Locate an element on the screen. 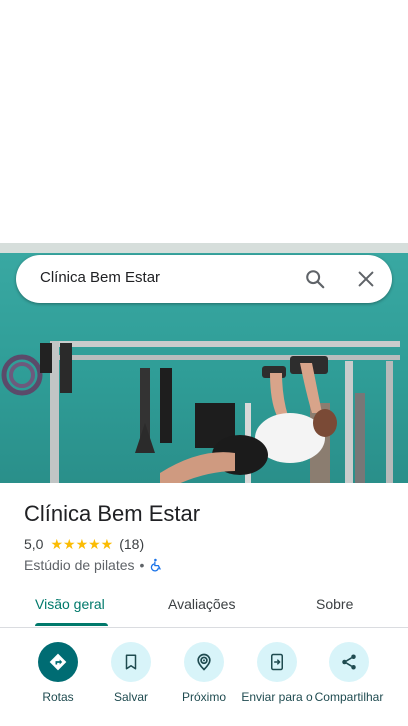 The height and width of the screenshot is (726, 408). send-to-phone-button: Enviar para o is located at coordinates (277, 673).